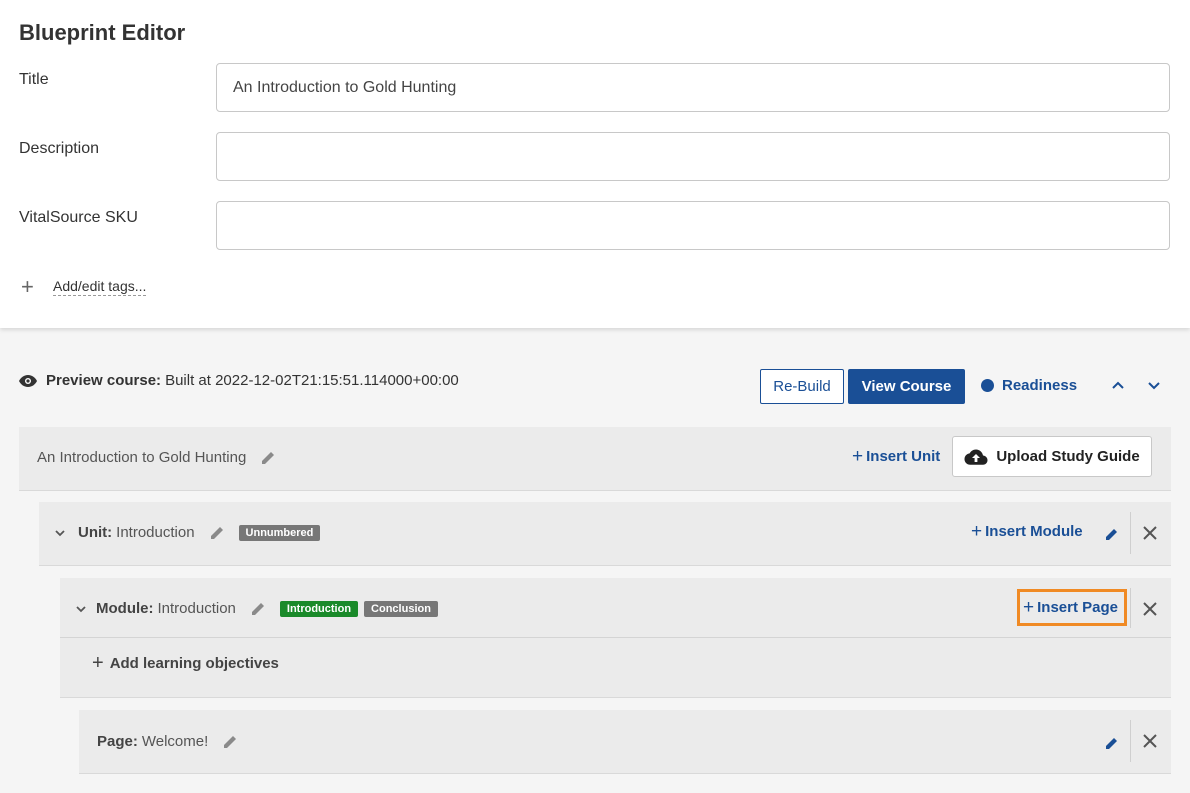 The image size is (1190, 793). What do you see at coordinates (693, 156) in the screenshot?
I see `description-input` at bounding box center [693, 156].